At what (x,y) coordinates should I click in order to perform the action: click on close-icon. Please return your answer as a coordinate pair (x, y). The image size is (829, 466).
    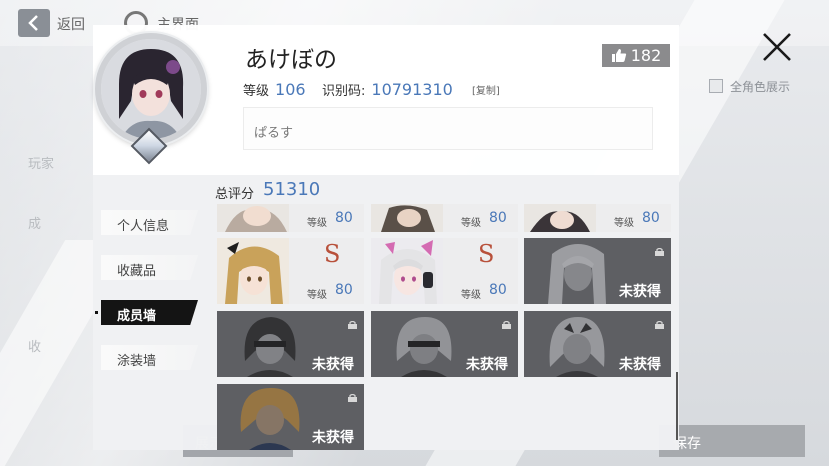
    Looking at the image, I should click on (777, 47).